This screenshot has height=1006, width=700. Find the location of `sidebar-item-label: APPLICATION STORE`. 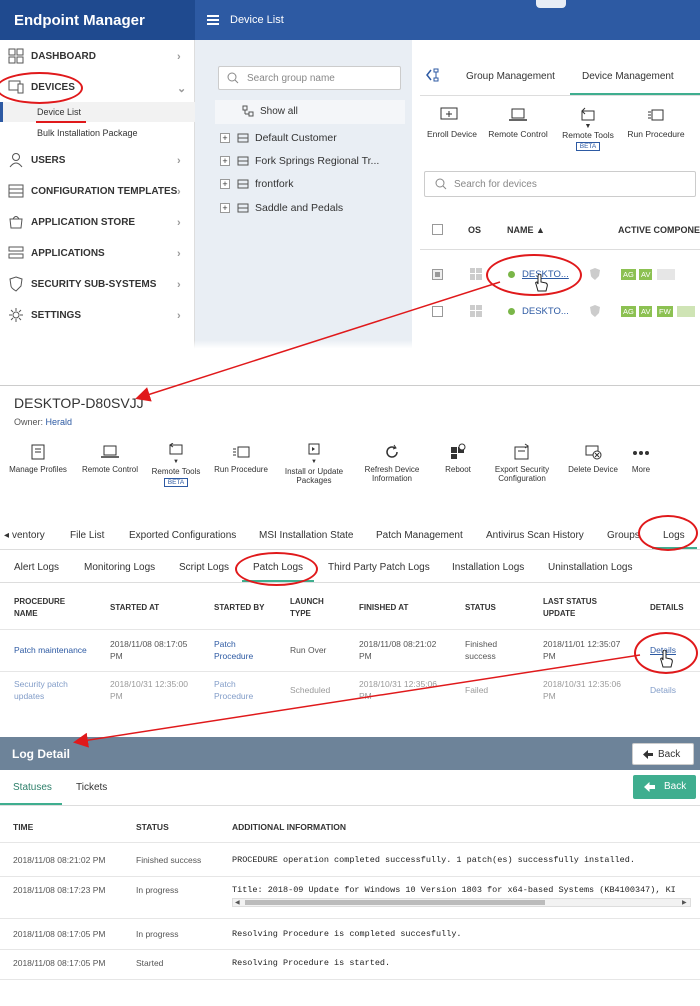

sidebar-item-label: APPLICATION STORE is located at coordinates (83, 222).